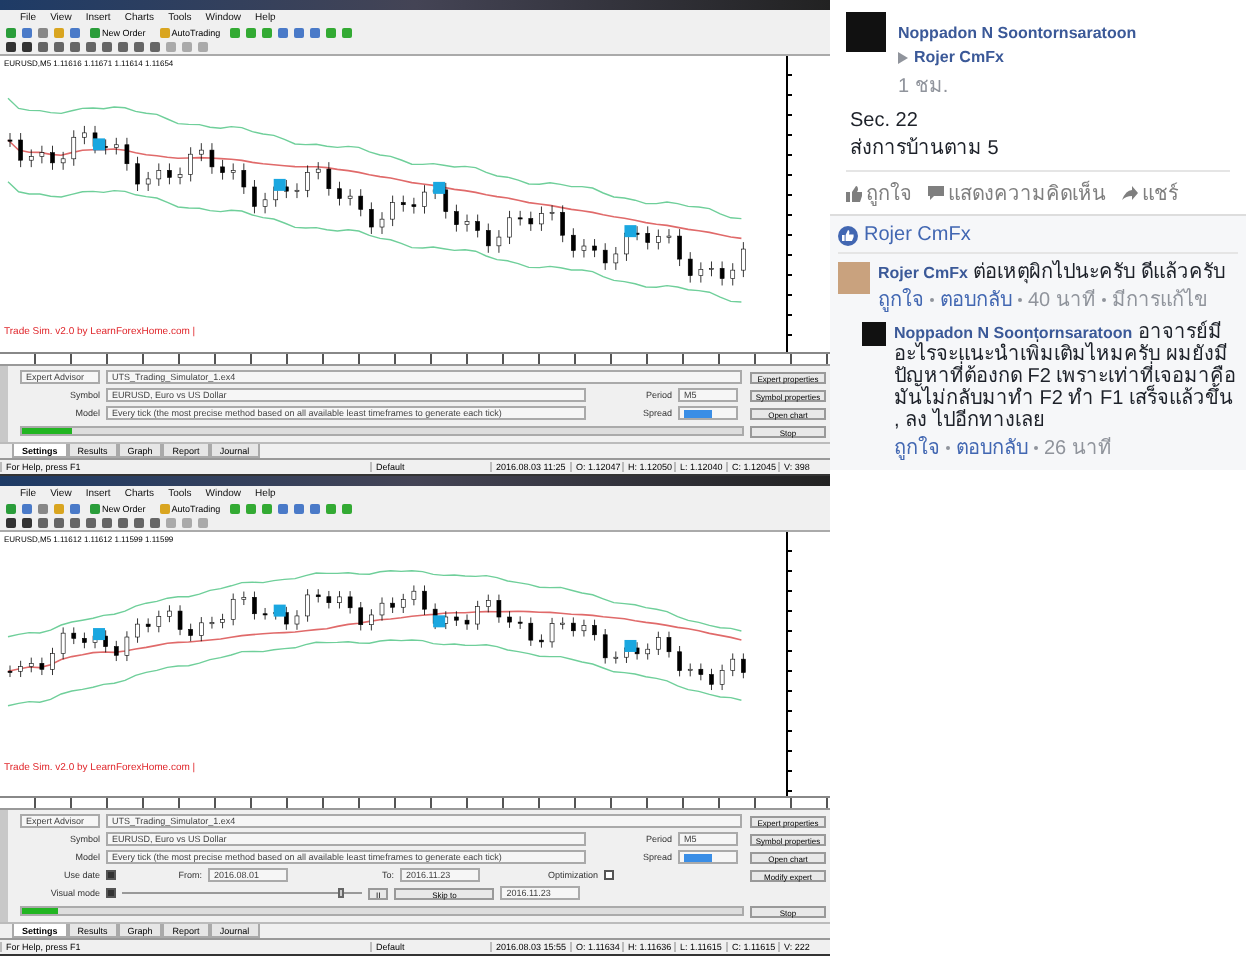 Image resolution: width=1246 pixels, height=960 pixels. What do you see at coordinates (959, 57) in the screenshot?
I see `group-link: Rojer CmFx` at bounding box center [959, 57].